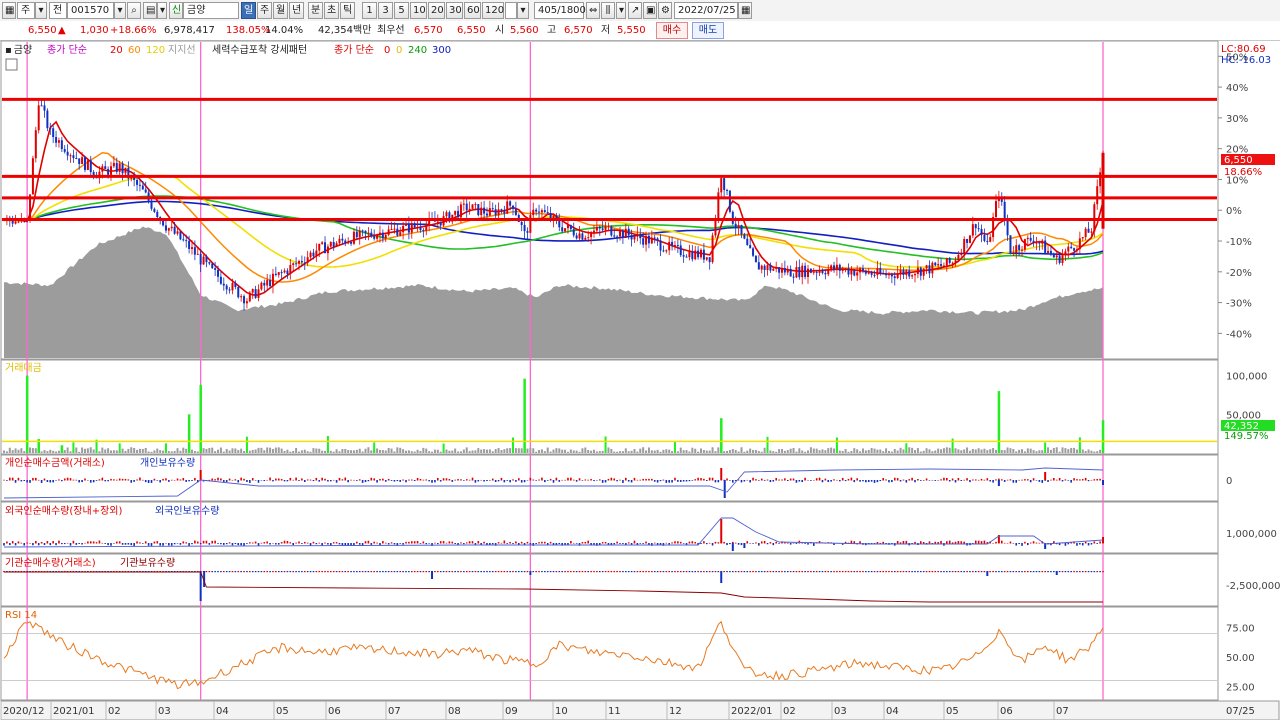 Image resolution: width=1280 pixels, height=720 pixels. I want to click on interval-10-button: 10, so click(418, 10).